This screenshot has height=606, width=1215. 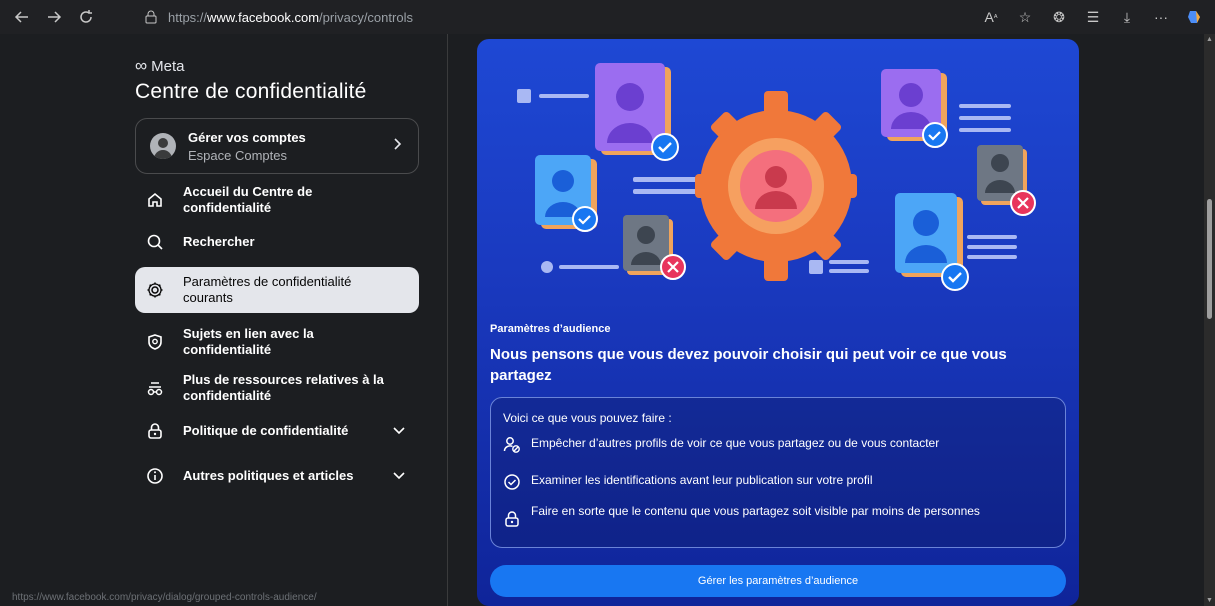 I want to click on avatar, so click(x=163, y=146).